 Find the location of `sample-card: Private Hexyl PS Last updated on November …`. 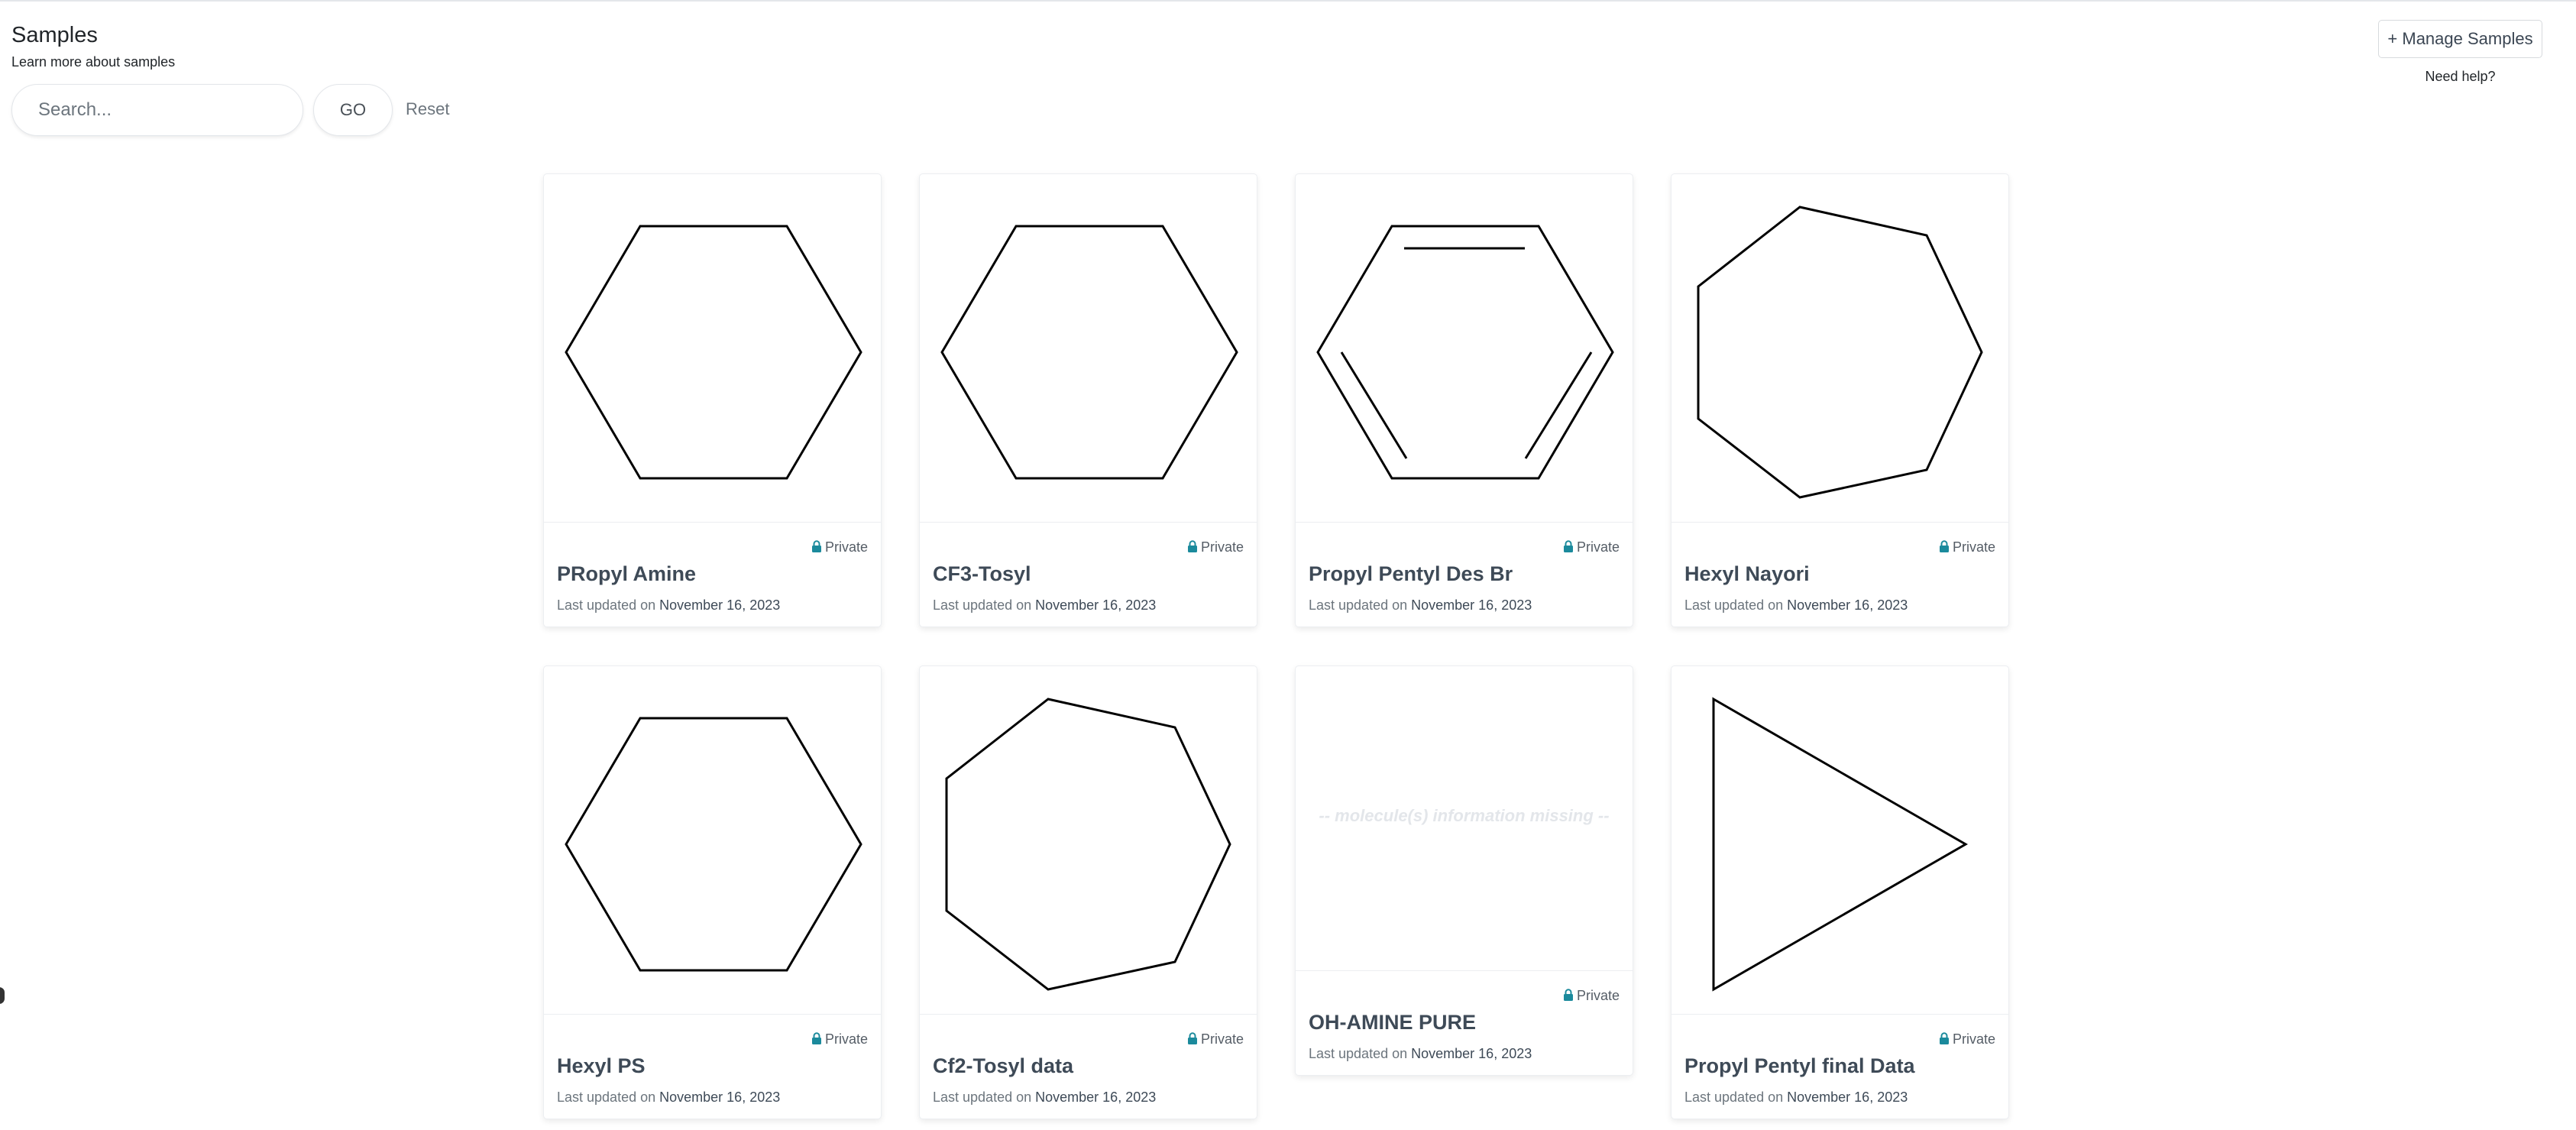

sample-card: Private Hexyl PS Last updated on November … is located at coordinates (712, 892).